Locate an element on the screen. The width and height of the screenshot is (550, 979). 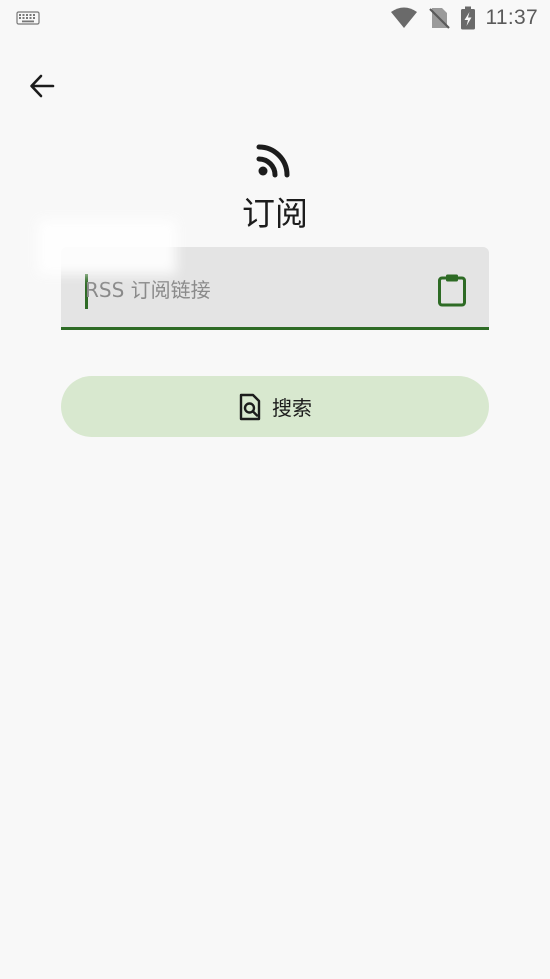
back-button is located at coordinates (42, 86).